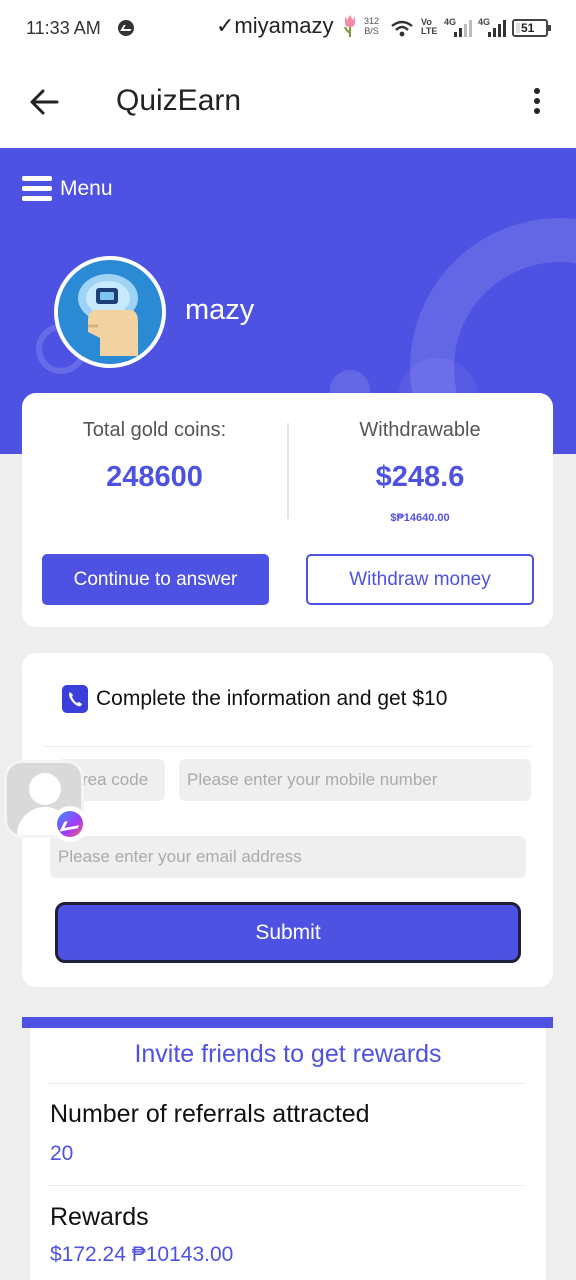 The width and height of the screenshot is (576, 1280). What do you see at coordinates (537, 104) in the screenshot?
I see `more-options-icon` at bounding box center [537, 104].